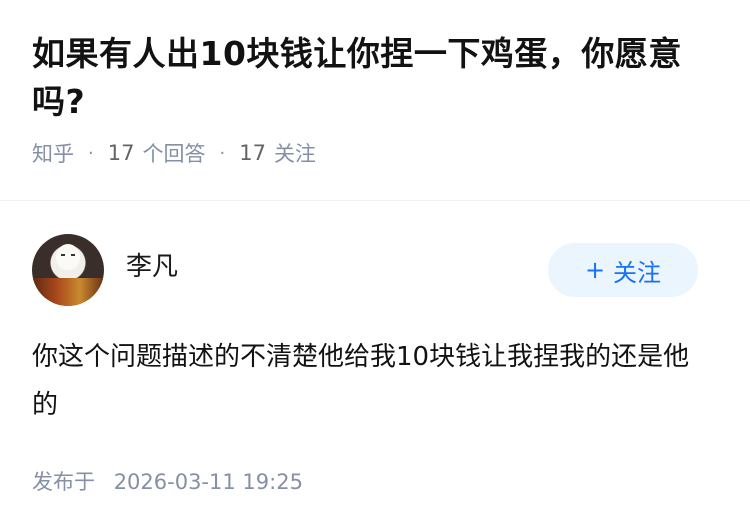  I want to click on answers-label: 个回答, so click(173, 153).